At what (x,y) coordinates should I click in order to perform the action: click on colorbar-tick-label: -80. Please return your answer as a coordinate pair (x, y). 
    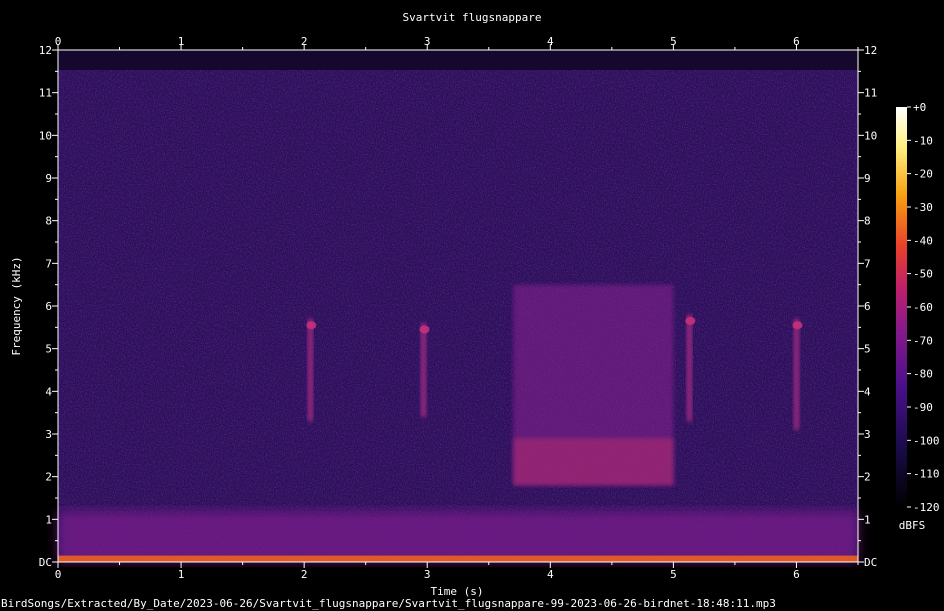
    Looking at the image, I should click on (923, 374).